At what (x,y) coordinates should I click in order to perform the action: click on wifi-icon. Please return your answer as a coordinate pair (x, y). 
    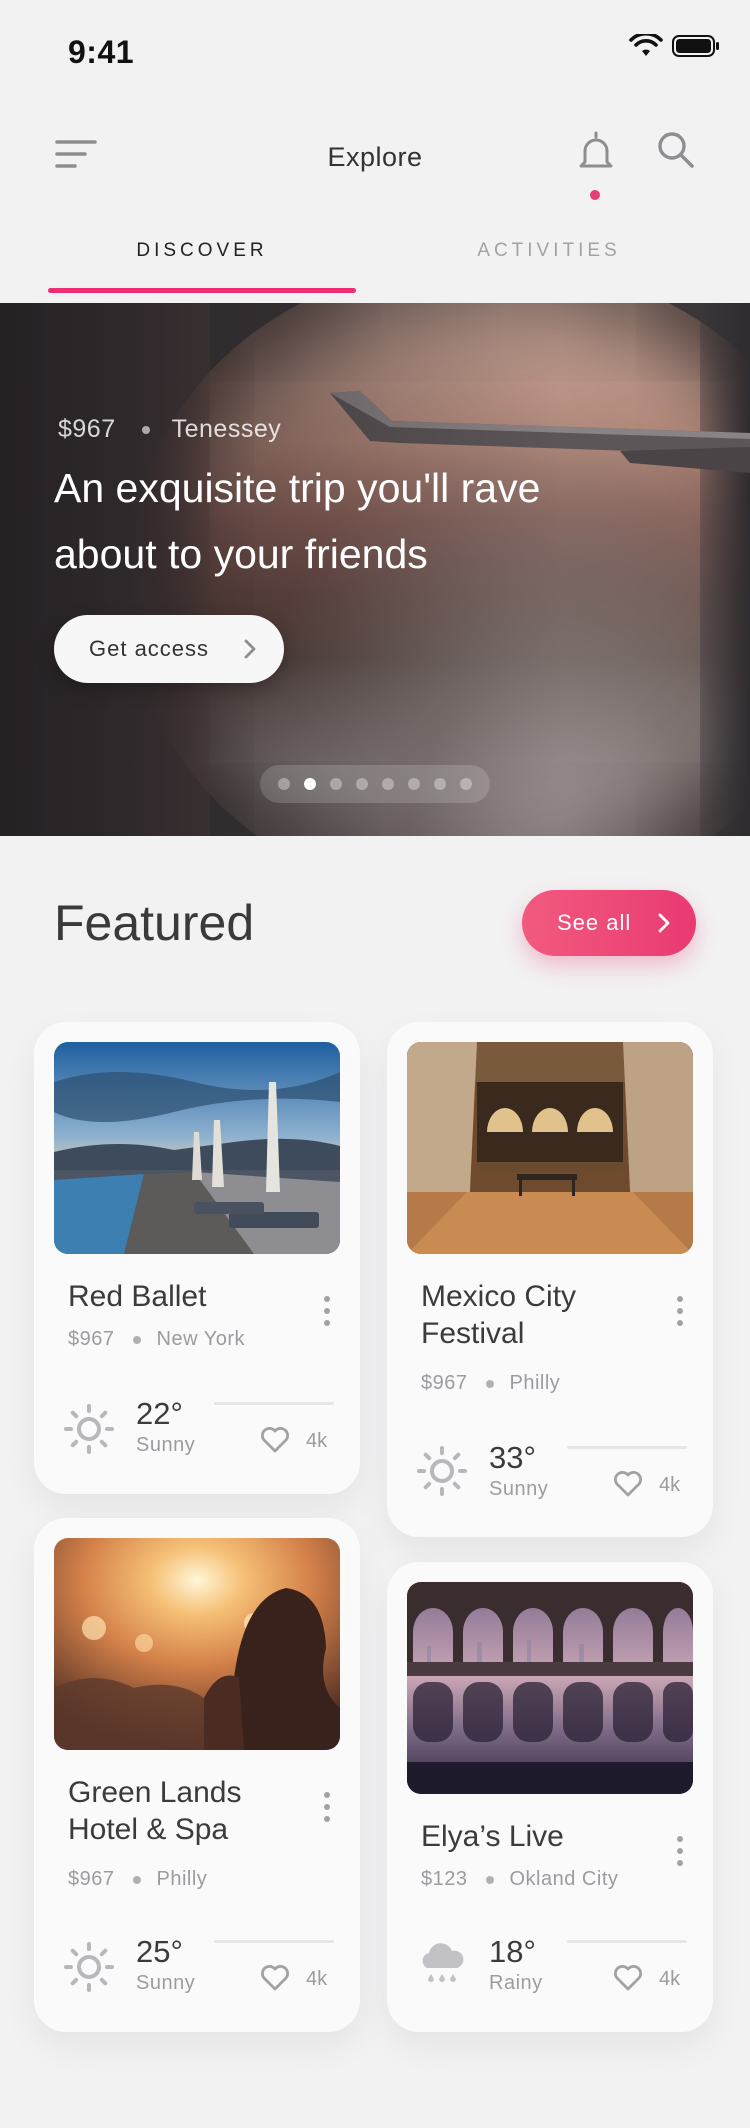
    Looking at the image, I should click on (646, 45).